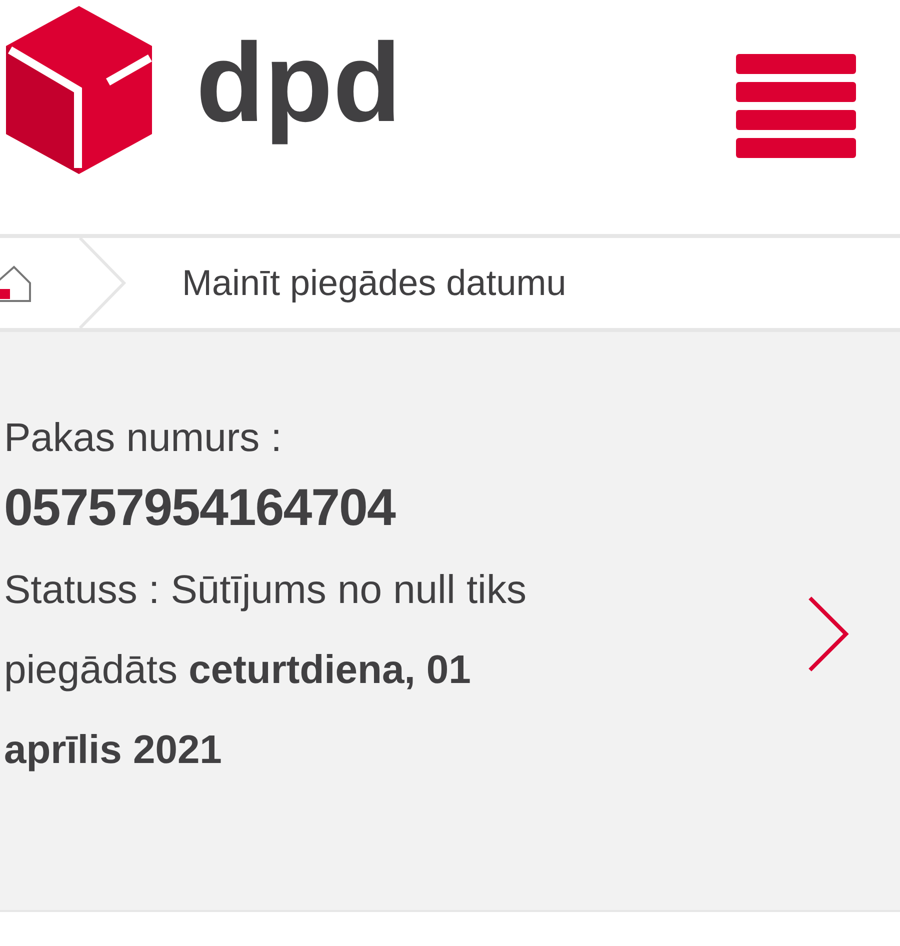 This screenshot has height=946, width=900. I want to click on menu-button, so click(796, 106).